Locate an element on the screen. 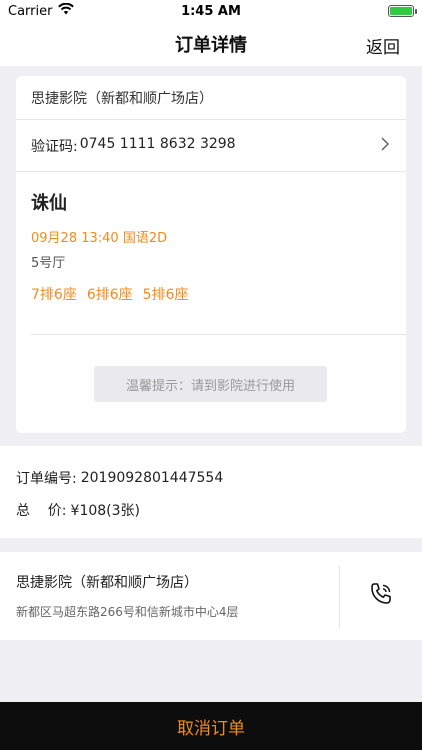 Image resolution: width=422 pixels, height=750 pixels. page-title: 订单详情 is located at coordinates (211, 45).